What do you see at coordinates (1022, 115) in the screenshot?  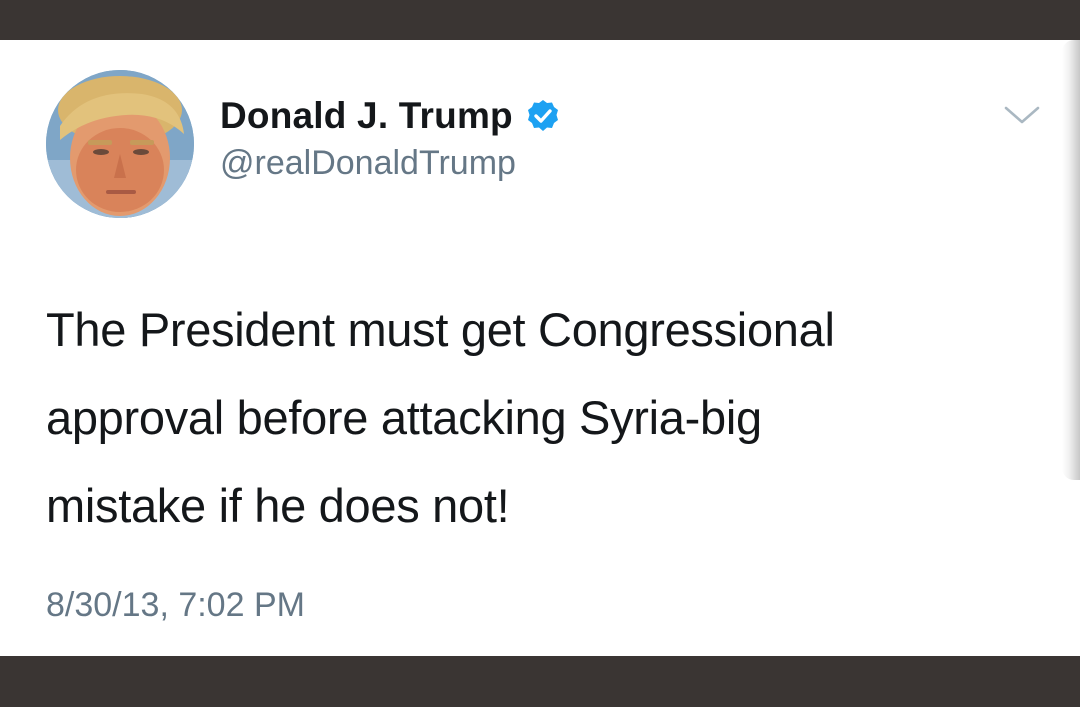 I see `chevron-down-icon` at bounding box center [1022, 115].